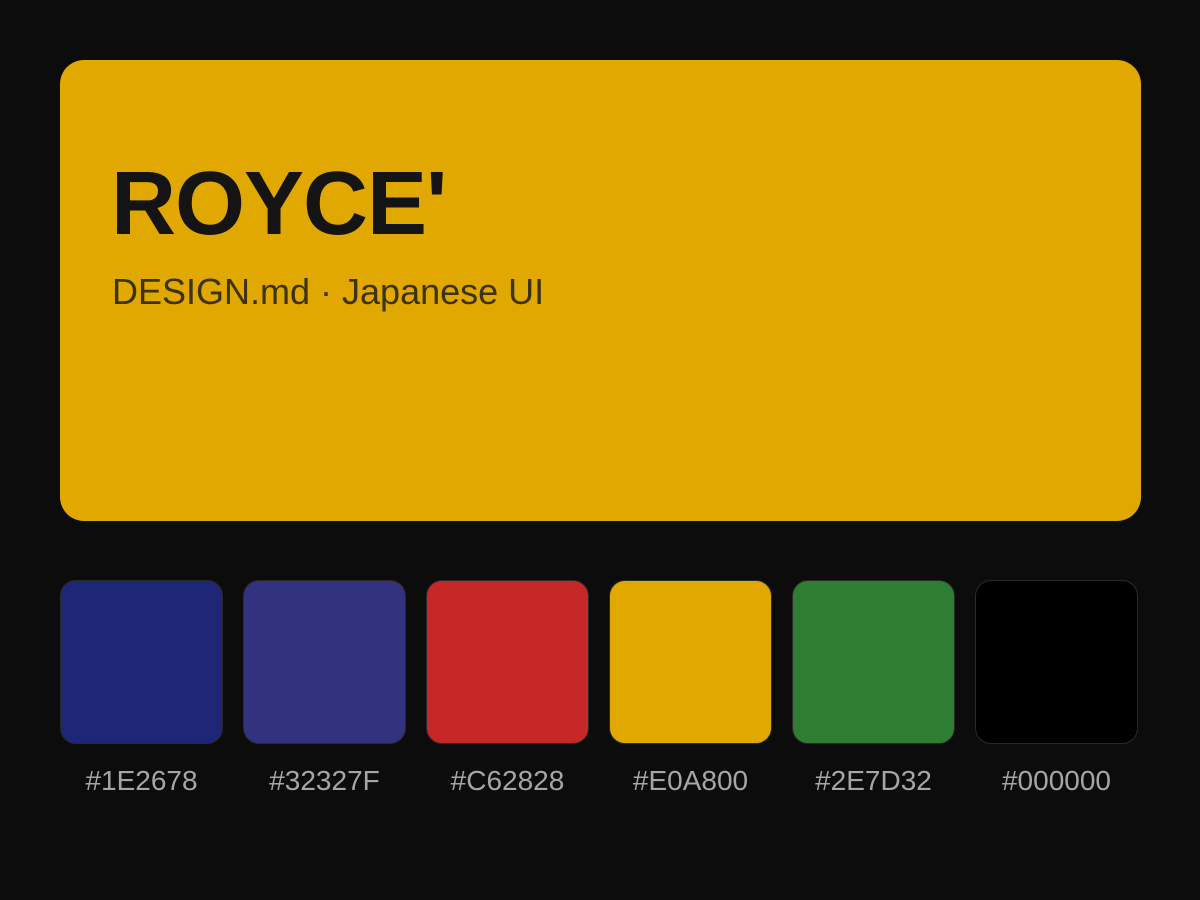  I want to click on brand-title: ROYCE', so click(279, 204).